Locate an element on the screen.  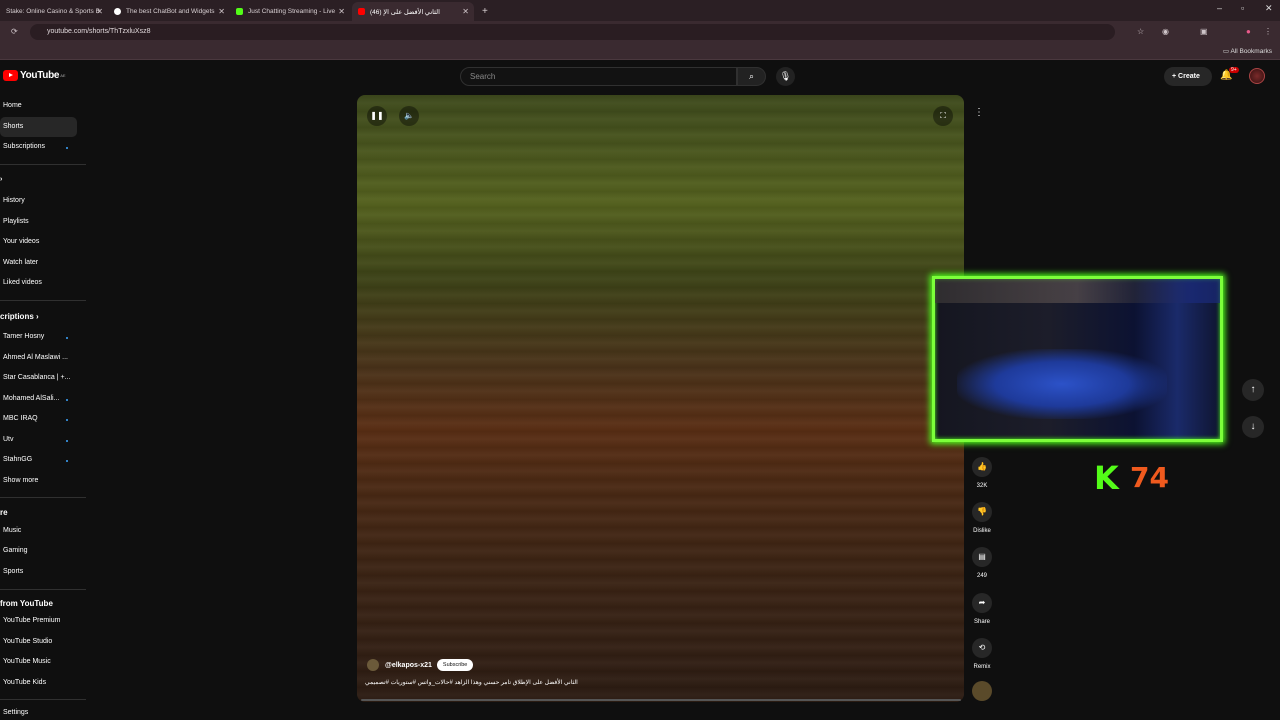
subscriptions-heading: criptions › is located at coordinates (19, 316).